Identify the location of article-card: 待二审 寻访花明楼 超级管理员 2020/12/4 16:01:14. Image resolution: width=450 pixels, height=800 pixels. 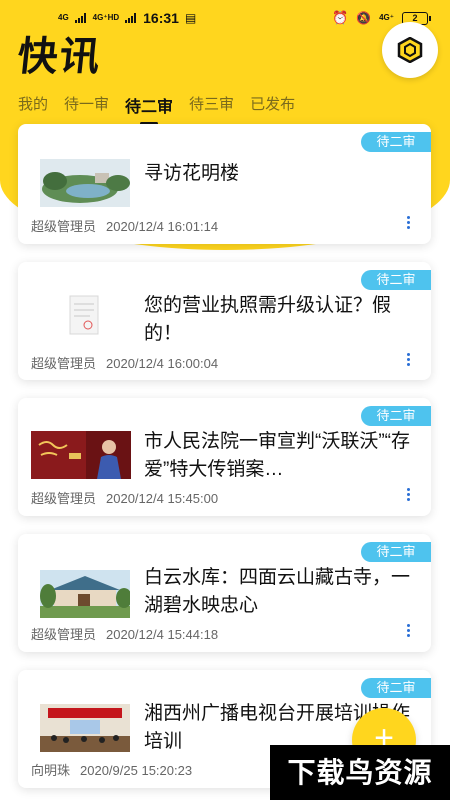
(224, 184).